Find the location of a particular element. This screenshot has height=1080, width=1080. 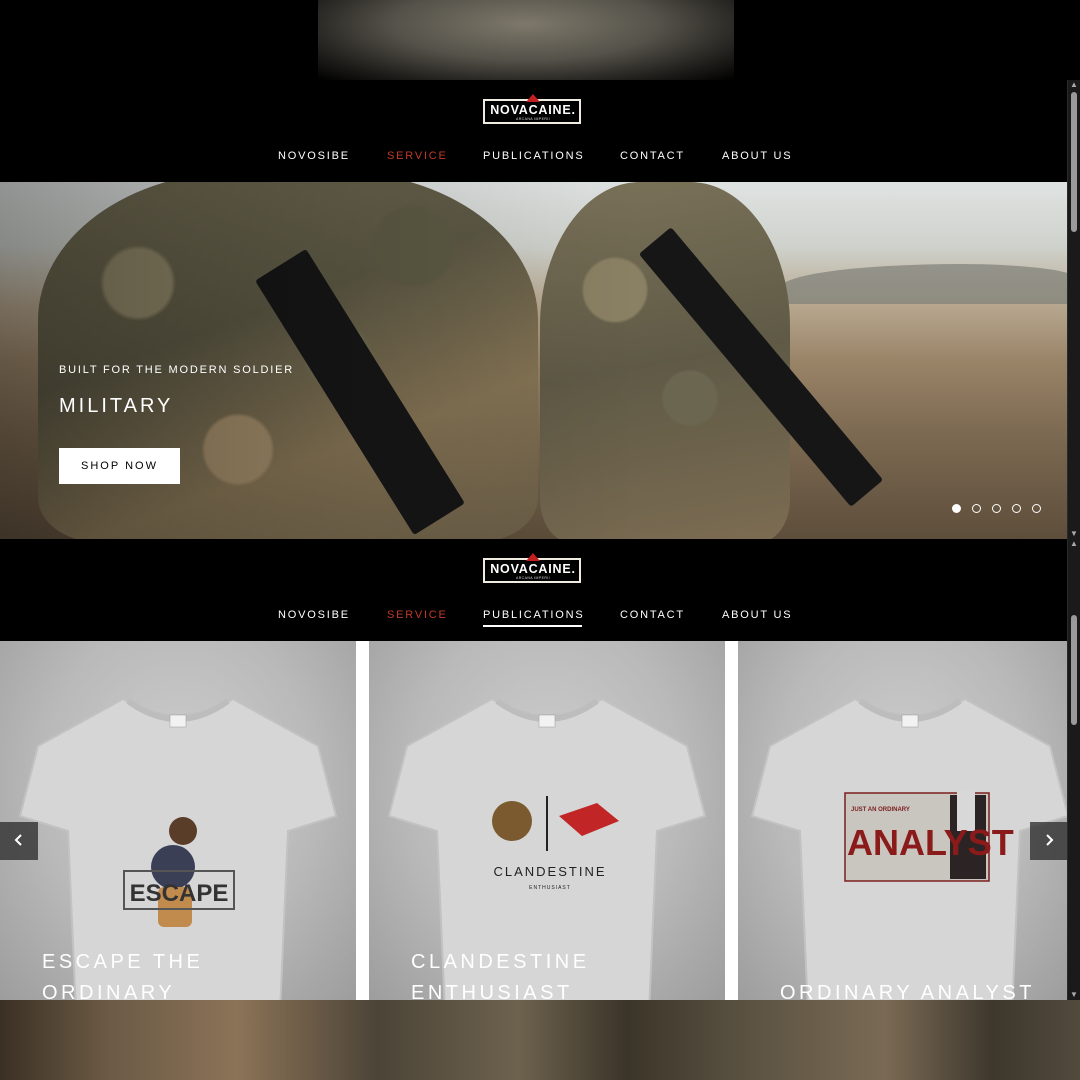

hero-title: MILITARY is located at coordinates (116, 406).